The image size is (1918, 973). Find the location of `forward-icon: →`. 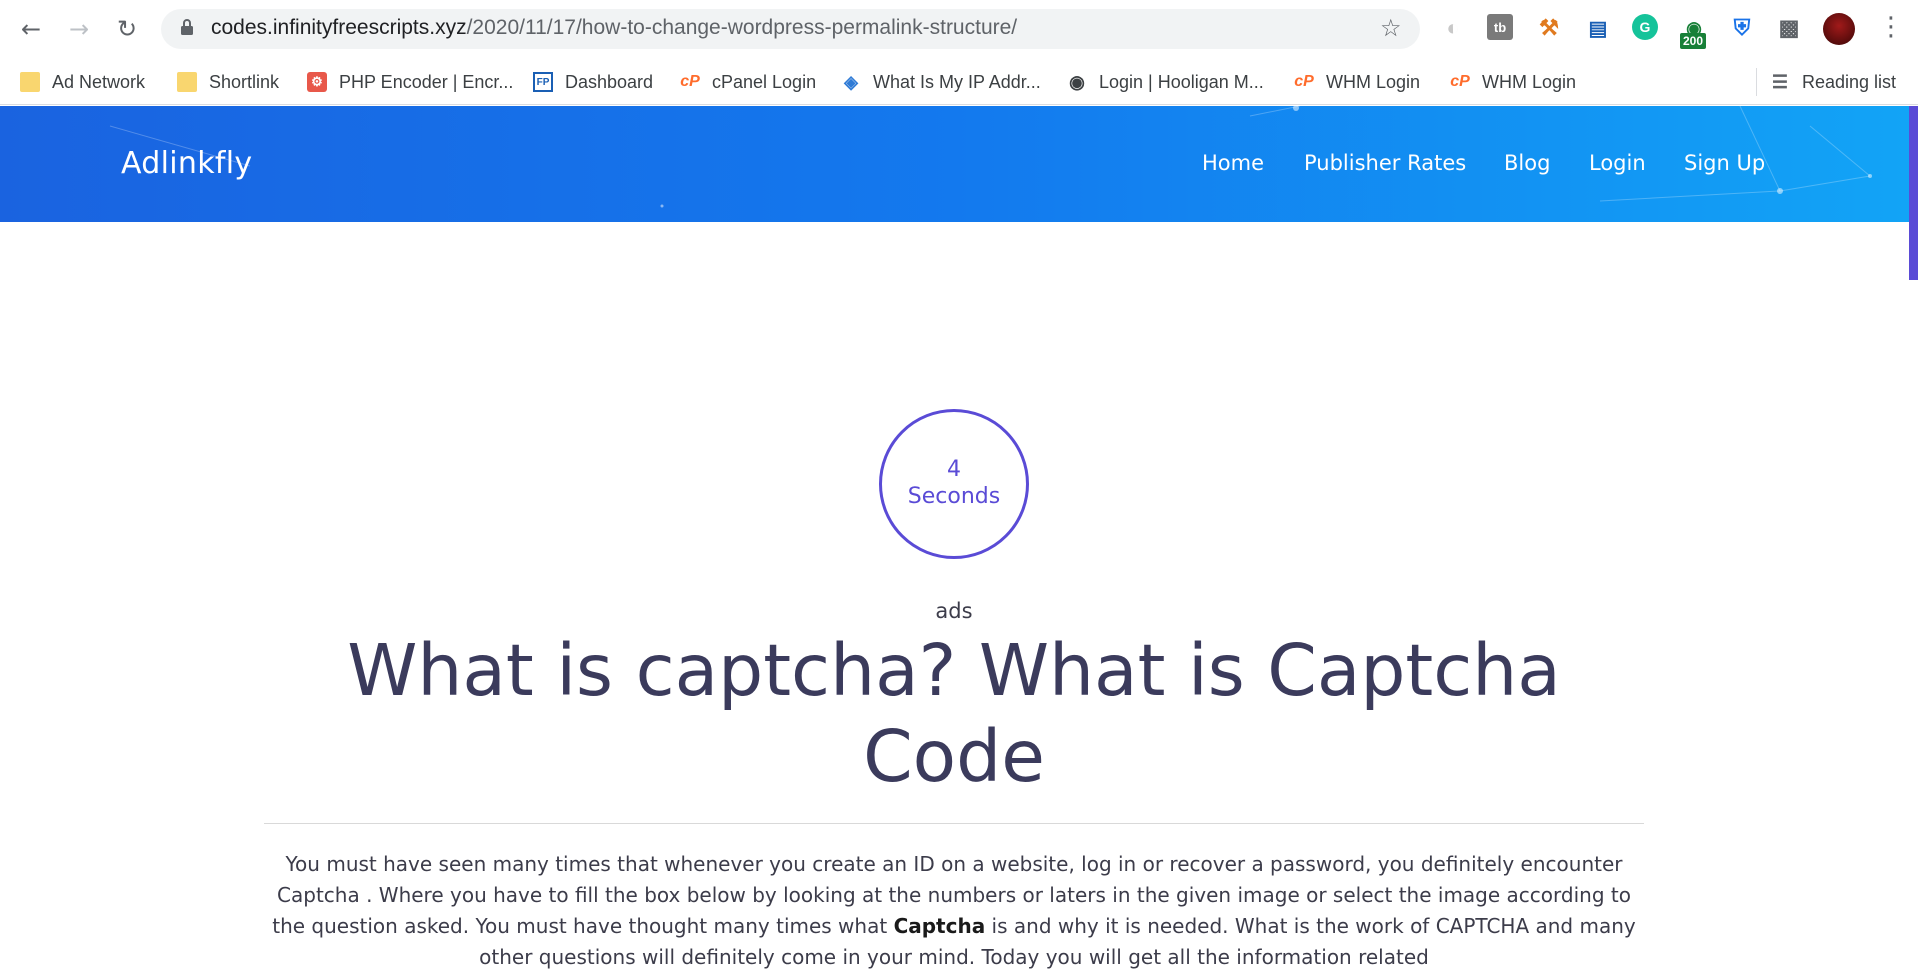

forward-icon: → is located at coordinates (79, 29).